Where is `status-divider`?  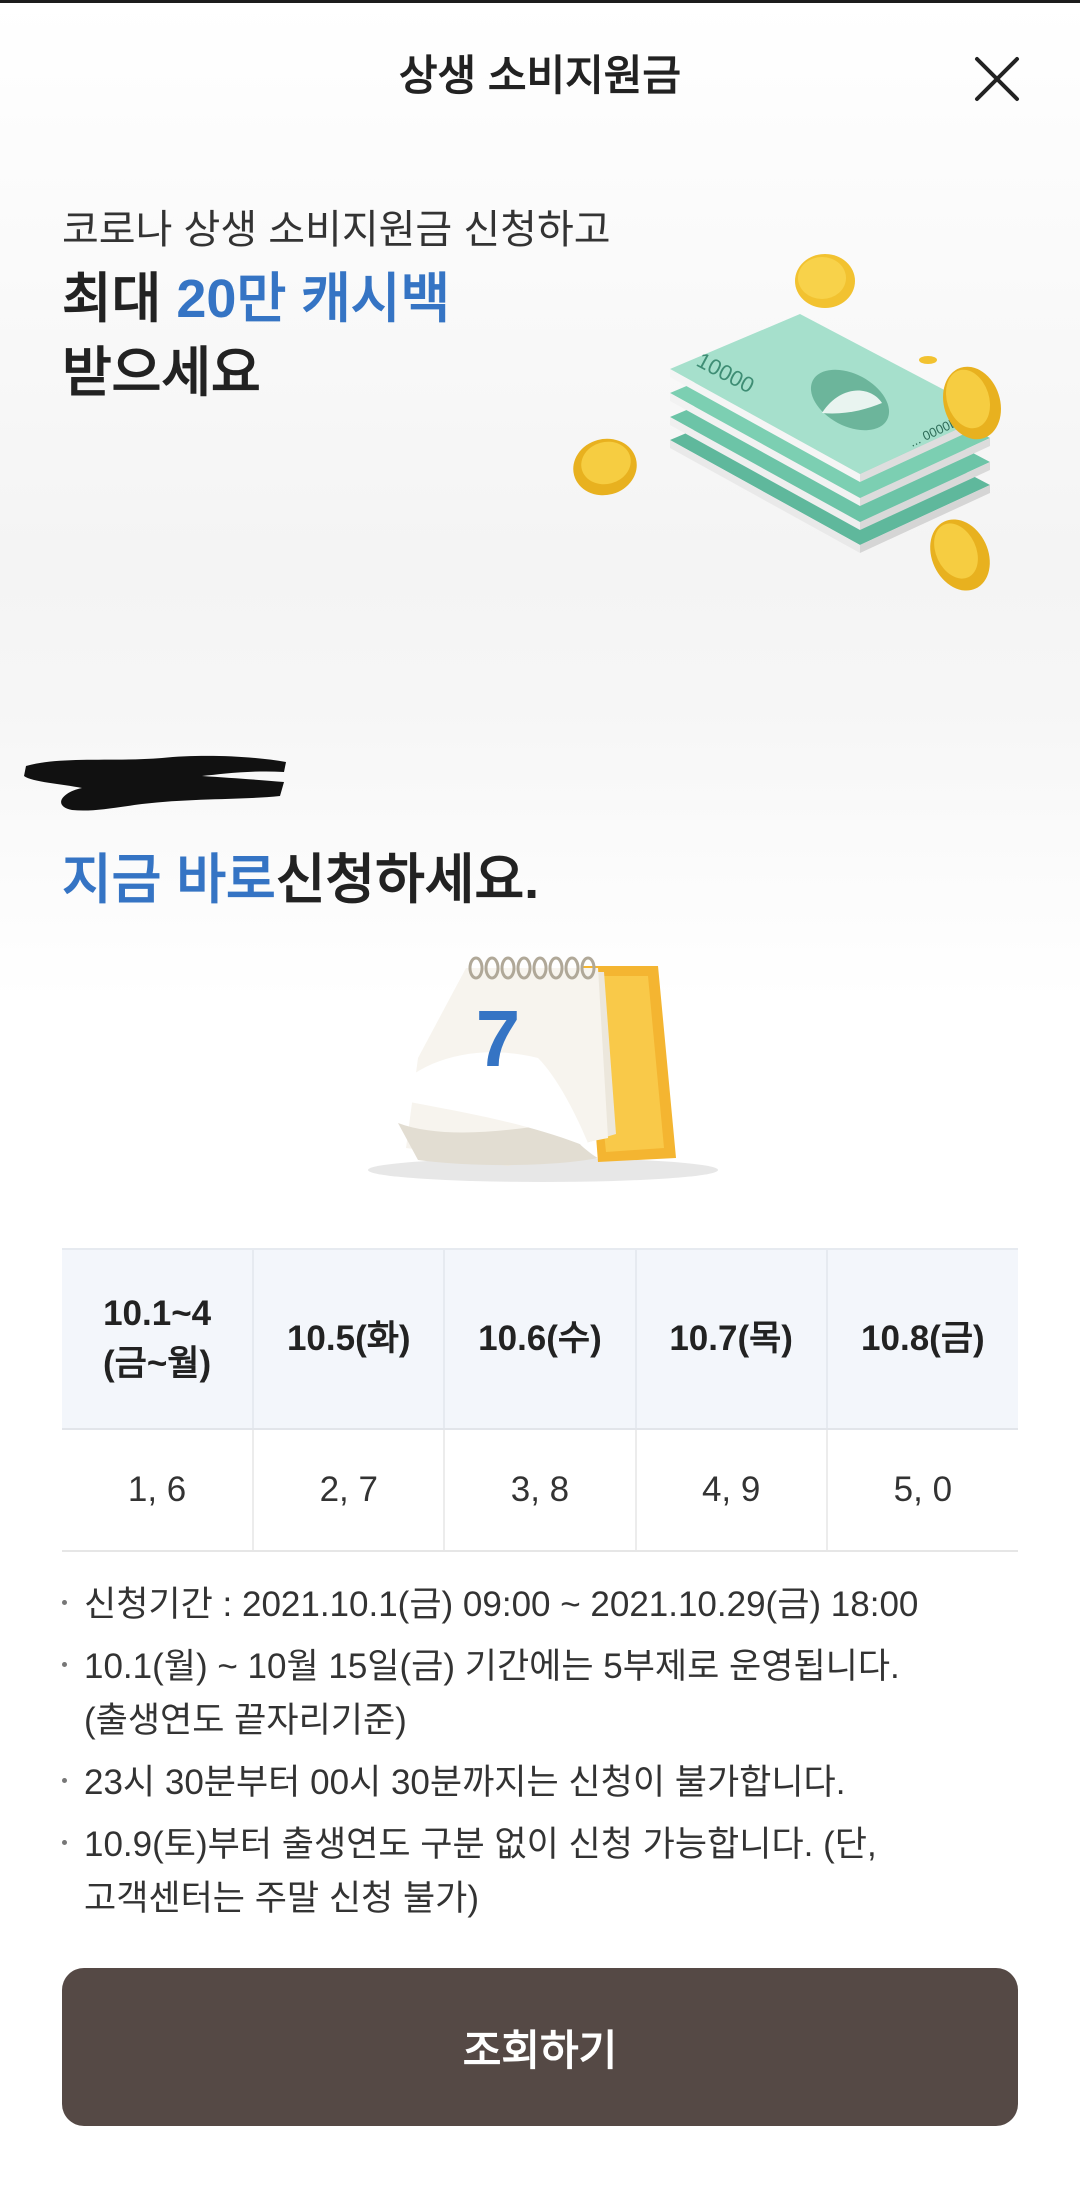 status-divider is located at coordinates (540, 1).